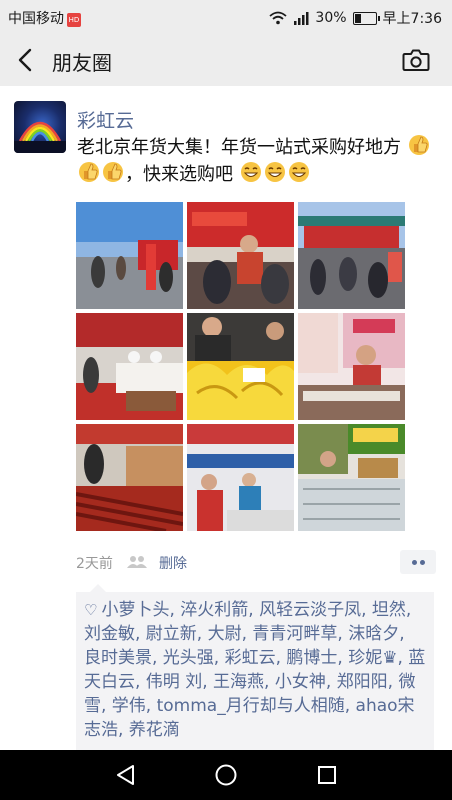  I want to click on post-text: 老北京年货大集！年货一站式采购好地方 ，快来选购吧, so click(254, 161).